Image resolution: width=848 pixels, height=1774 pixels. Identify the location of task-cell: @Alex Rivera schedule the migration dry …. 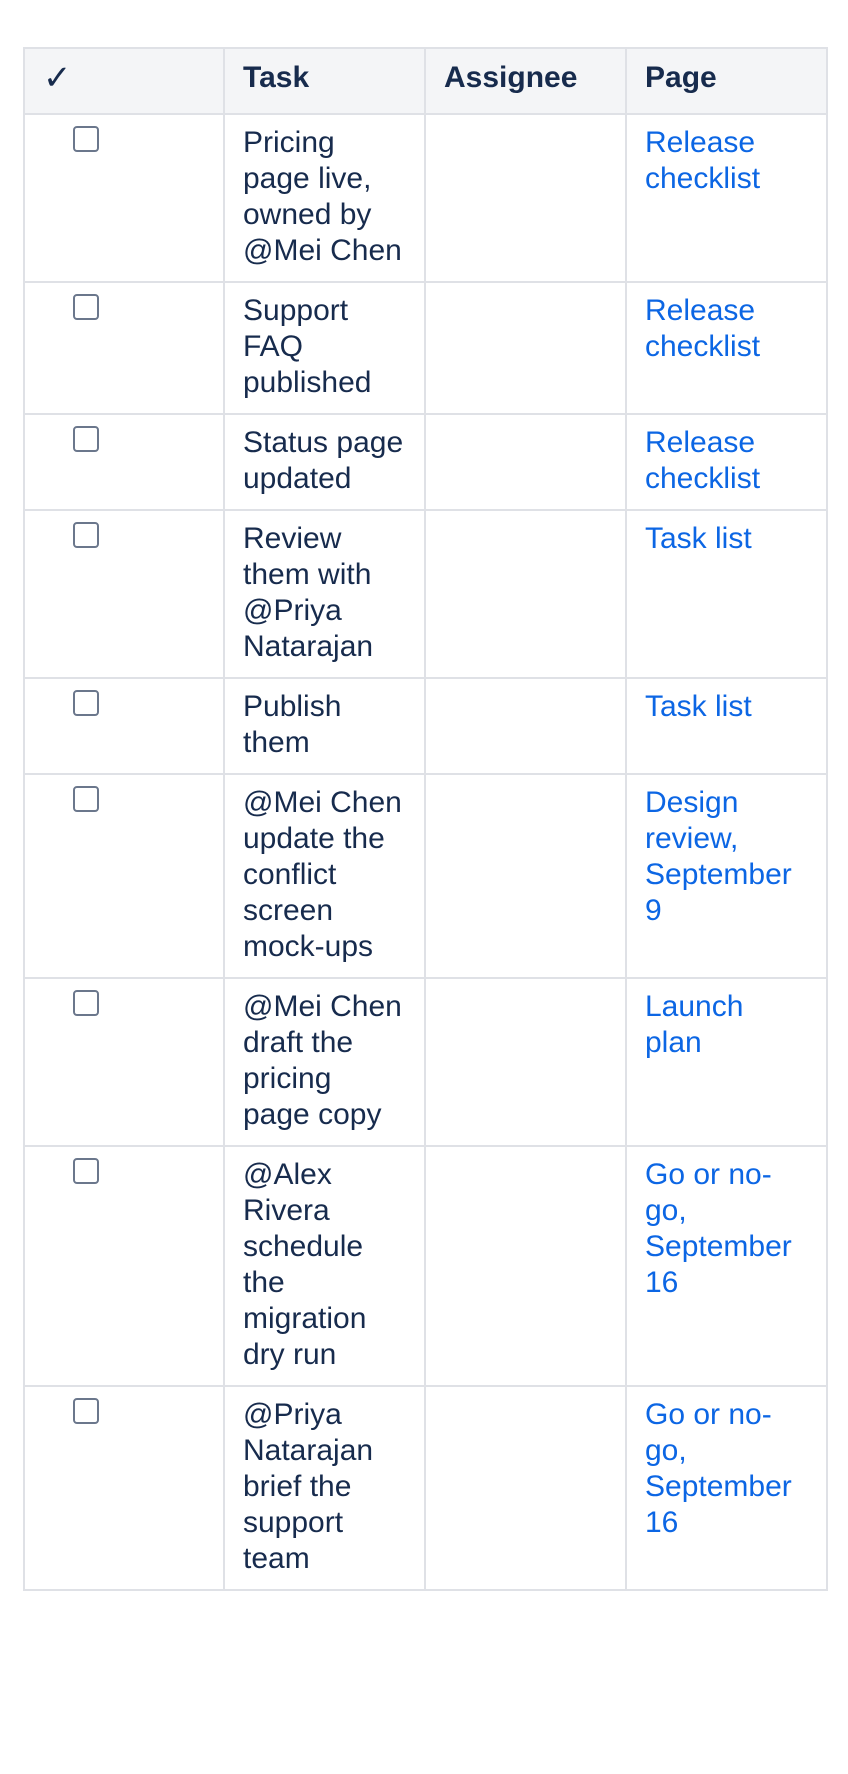
(324, 1266).